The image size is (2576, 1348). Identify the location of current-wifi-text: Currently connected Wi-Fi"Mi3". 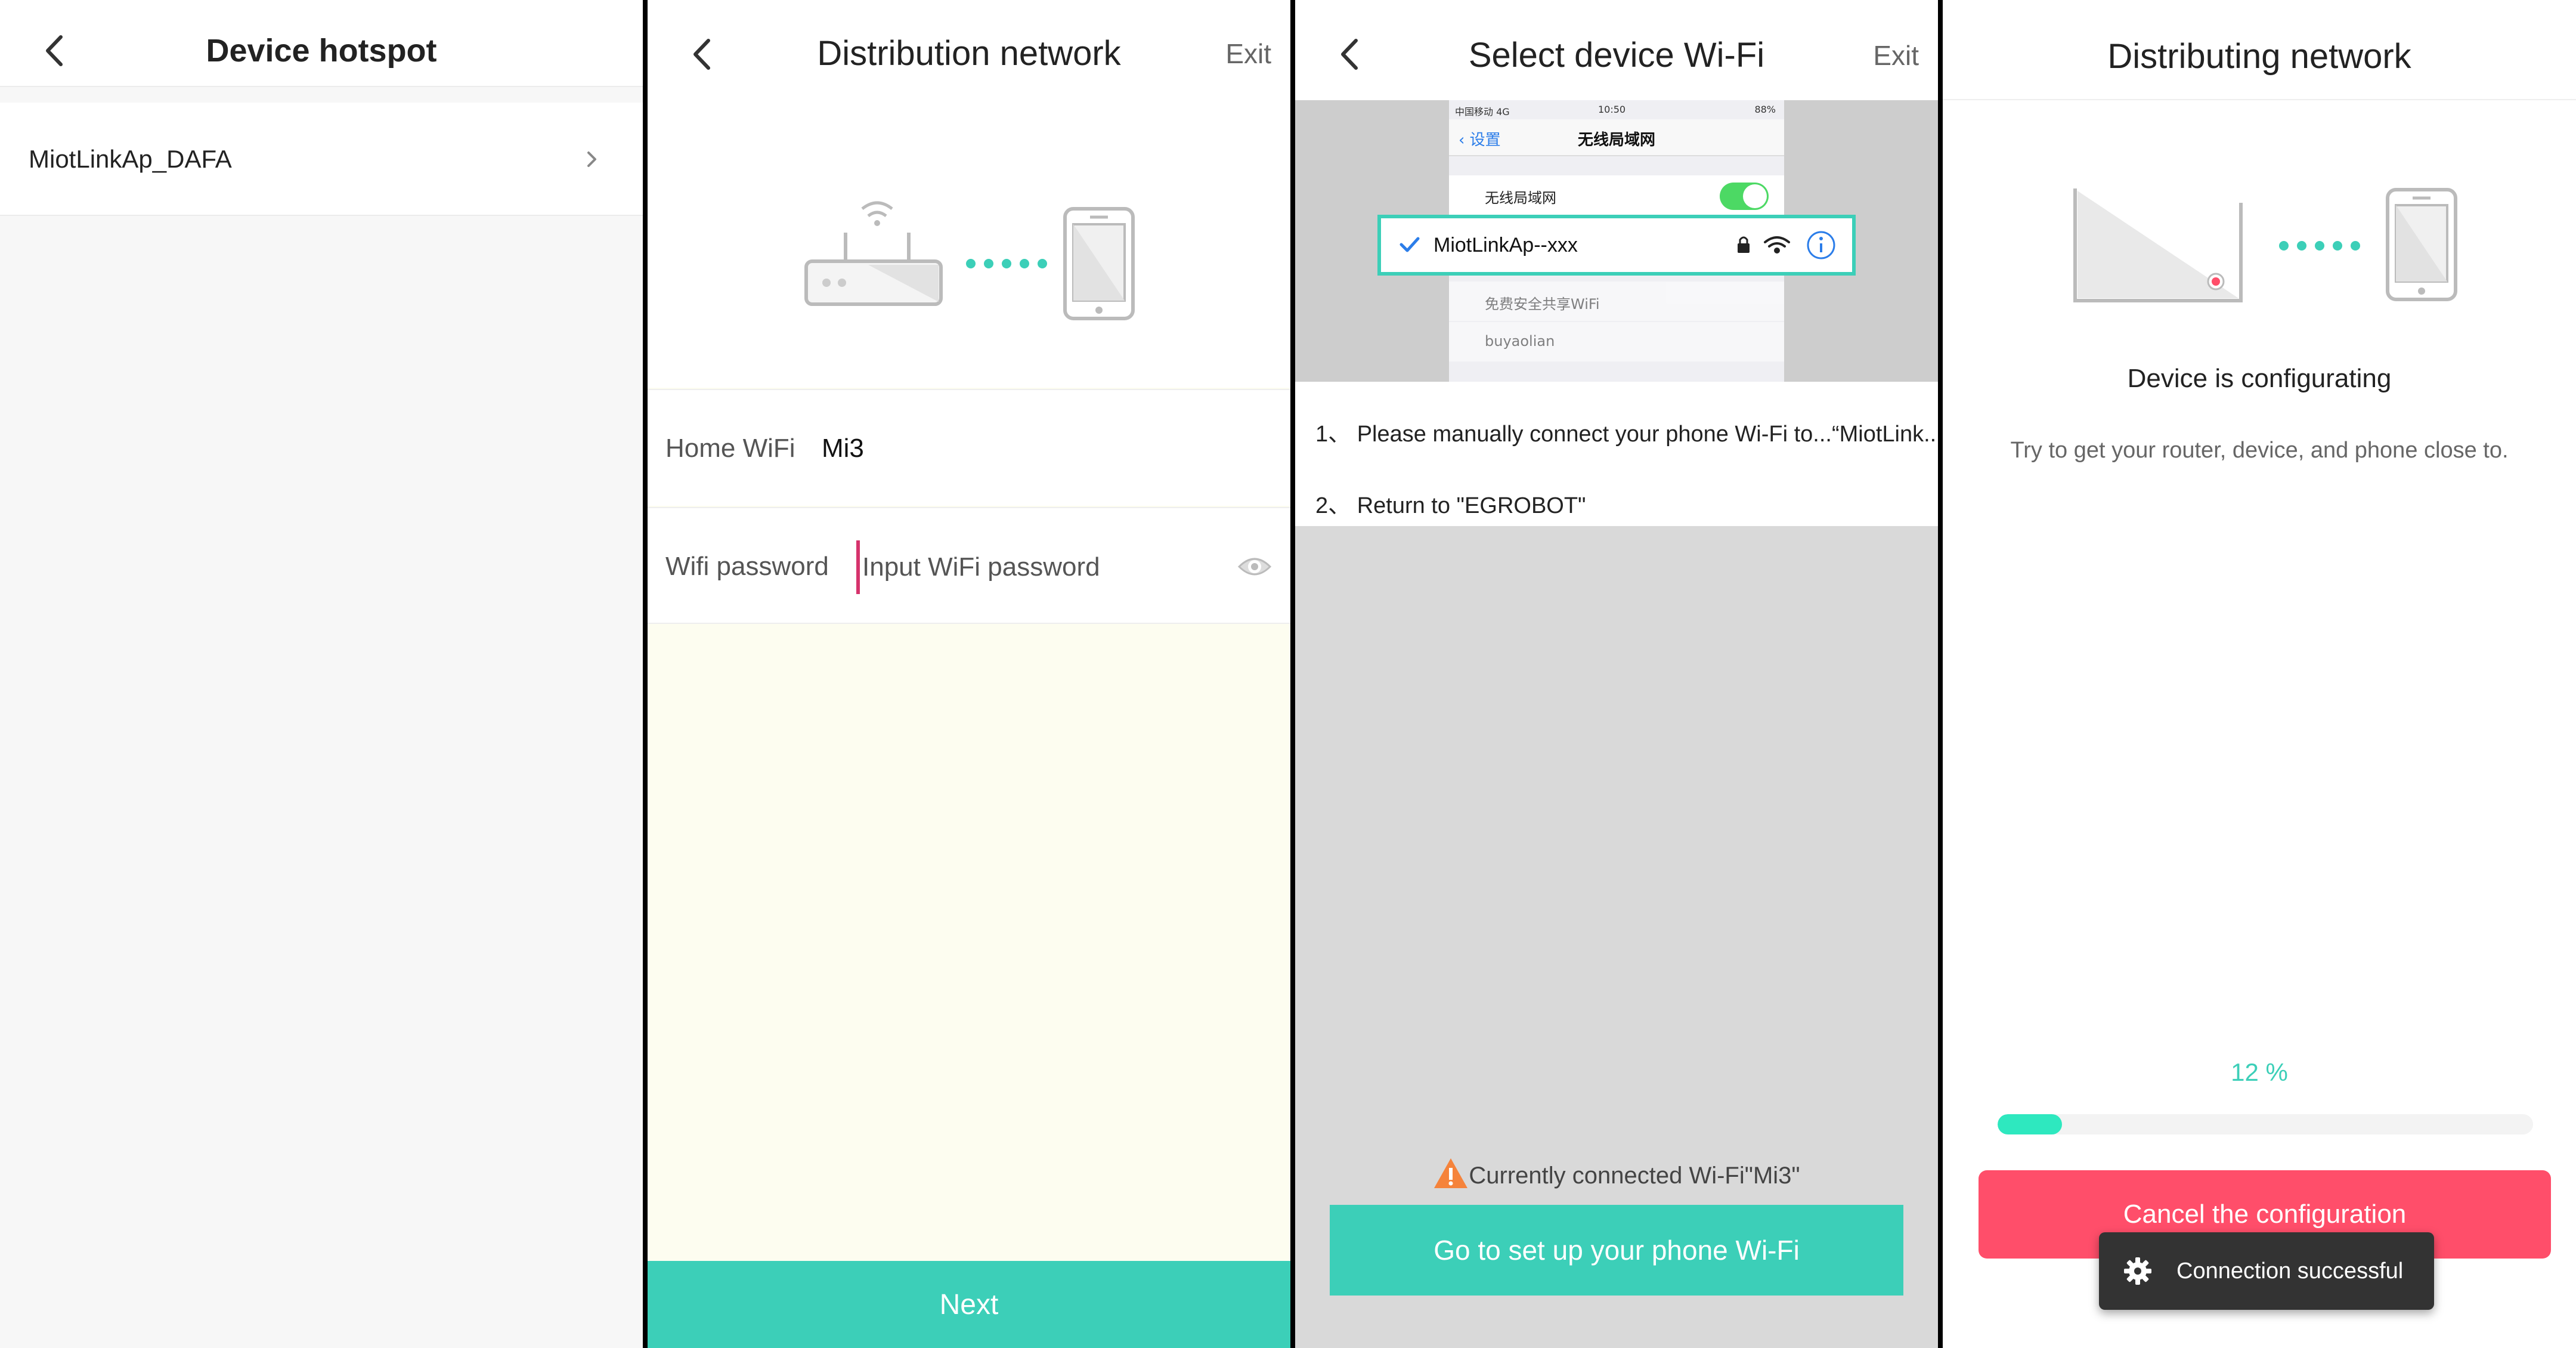
(1634, 1176).